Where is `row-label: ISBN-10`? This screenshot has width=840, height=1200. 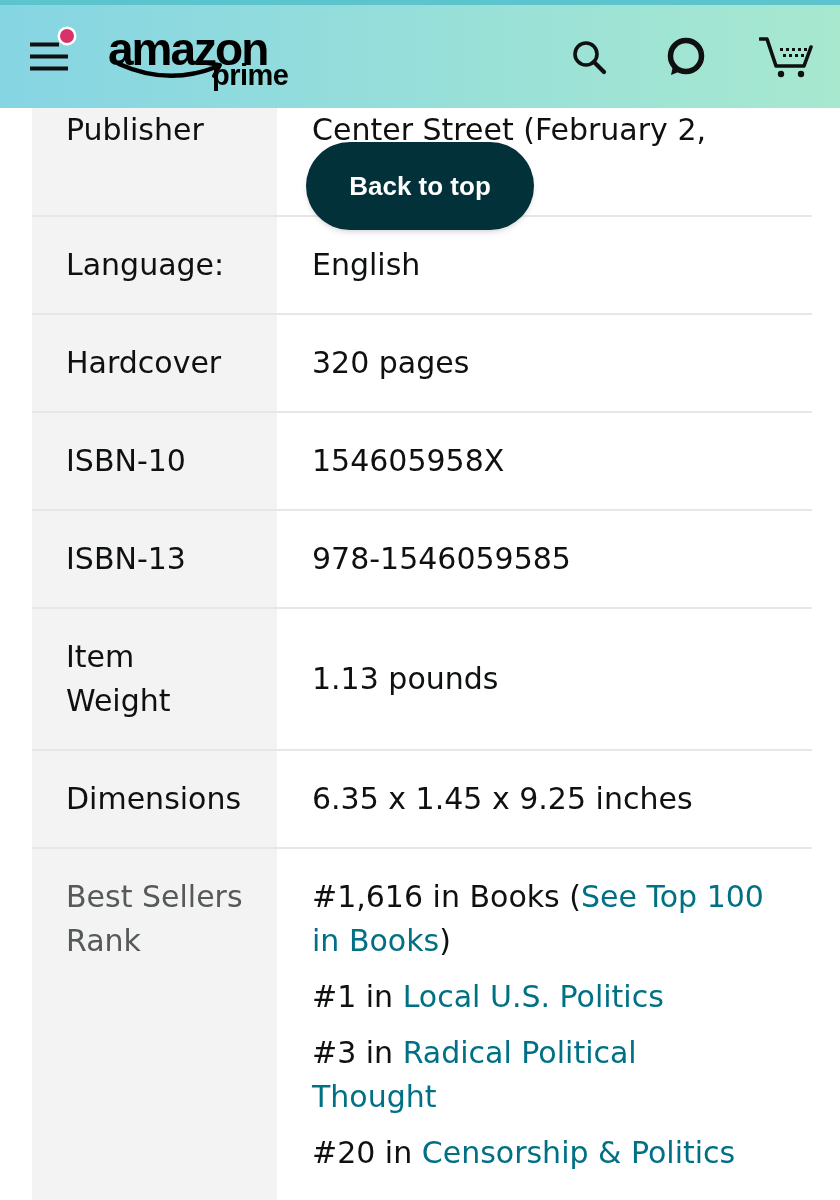
row-label: ISBN-10 is located at coordinates (126, 461).